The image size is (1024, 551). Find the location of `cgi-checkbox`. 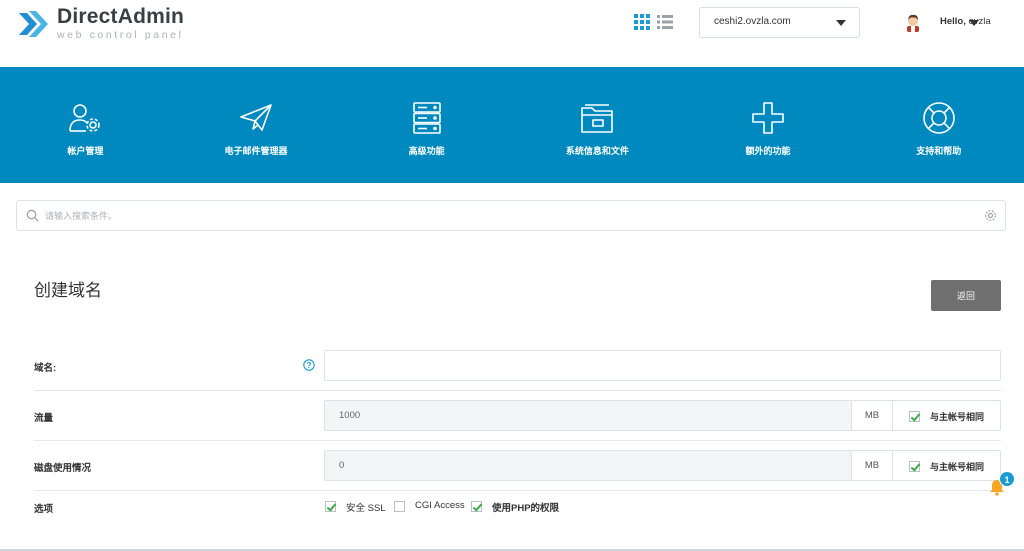

cgi-checkbox is located at coordinates (399, 506).